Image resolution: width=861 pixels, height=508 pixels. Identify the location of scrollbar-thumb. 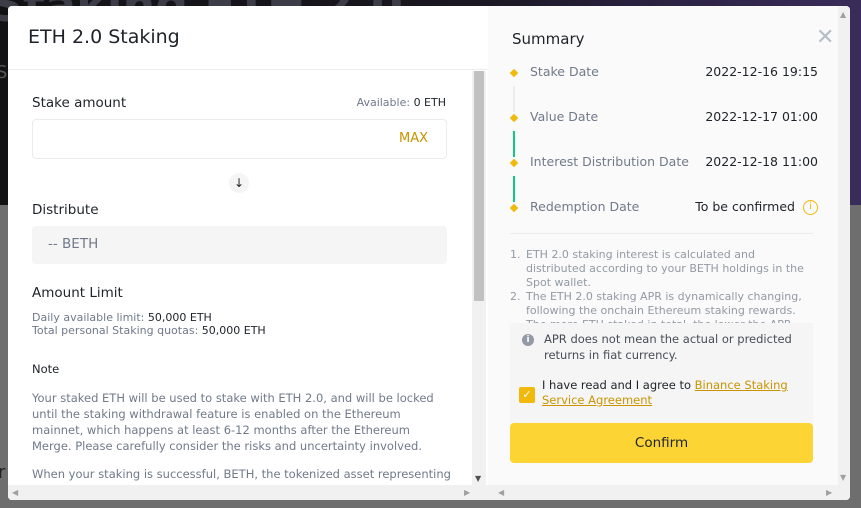
(479, 186).